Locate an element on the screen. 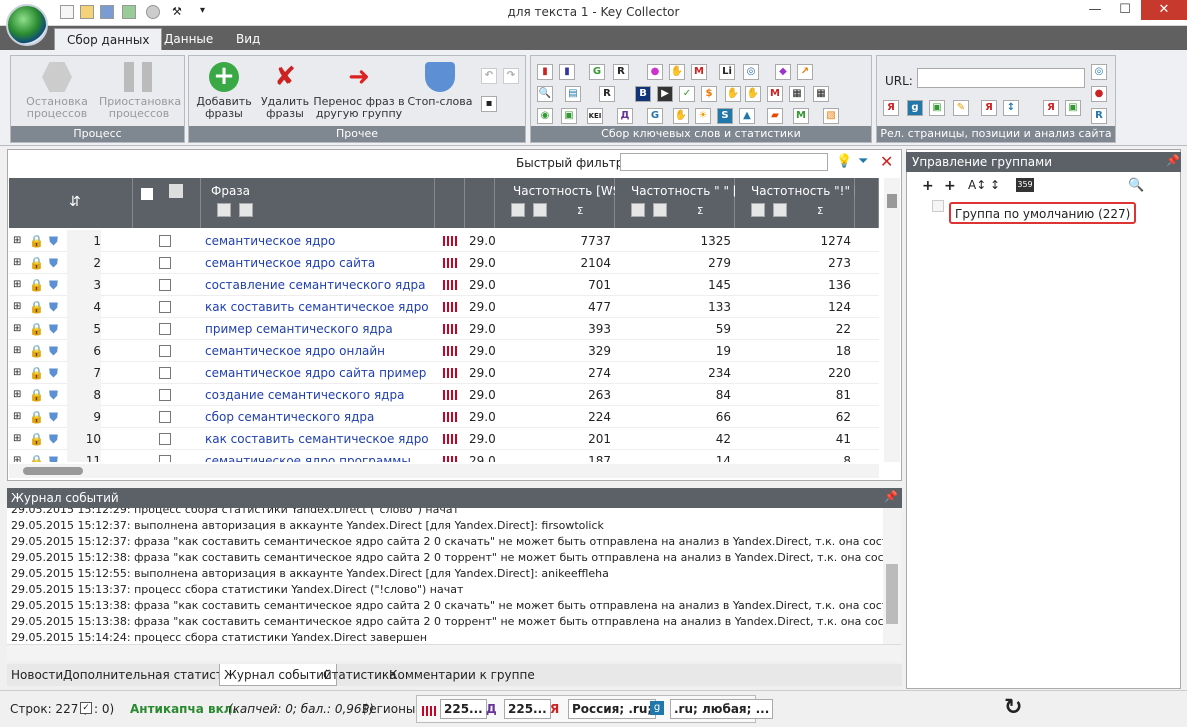 Image resolution: width=1187 pixels, height=727 pixels. liveinternet-icon: Li is located at coordinates (727, 72).